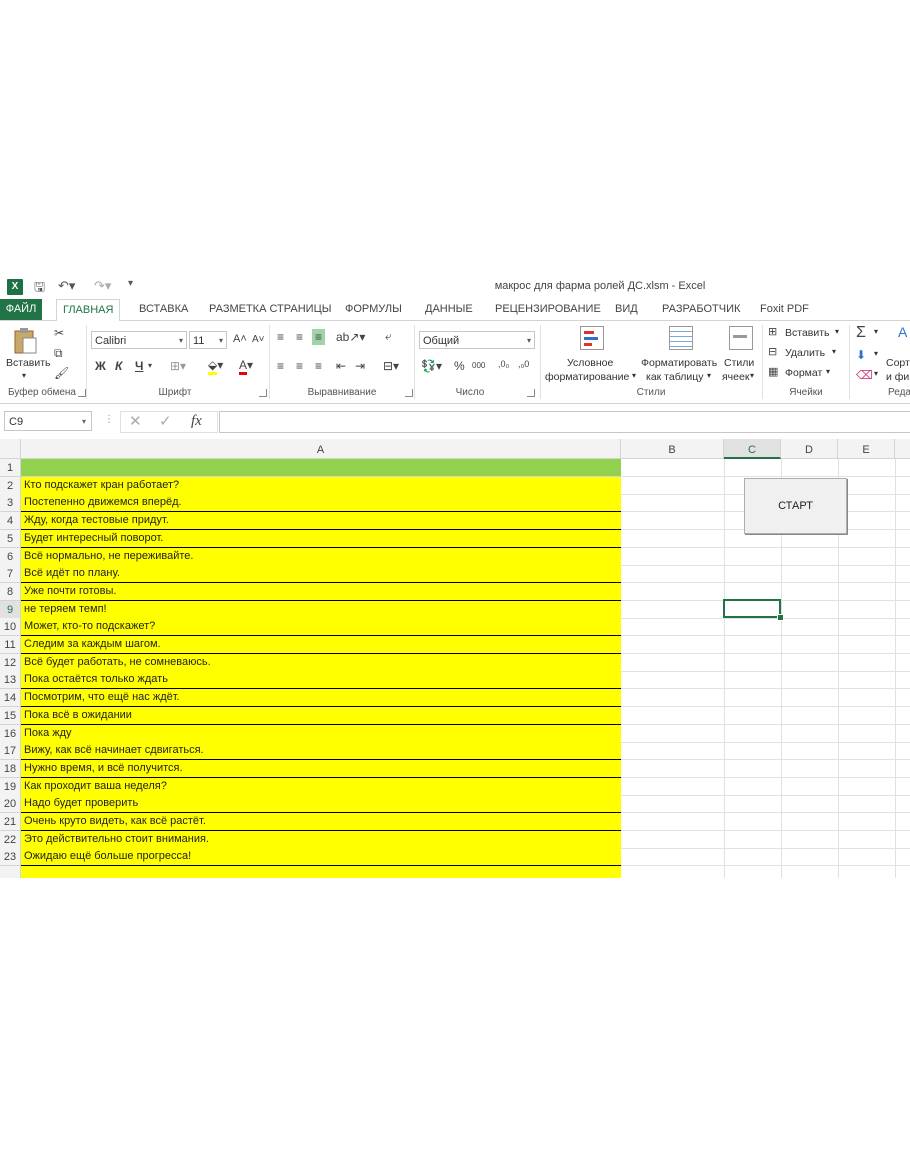  I want to click on conditional-formatting-dropdown-icon: ▾, so click(634, 375).